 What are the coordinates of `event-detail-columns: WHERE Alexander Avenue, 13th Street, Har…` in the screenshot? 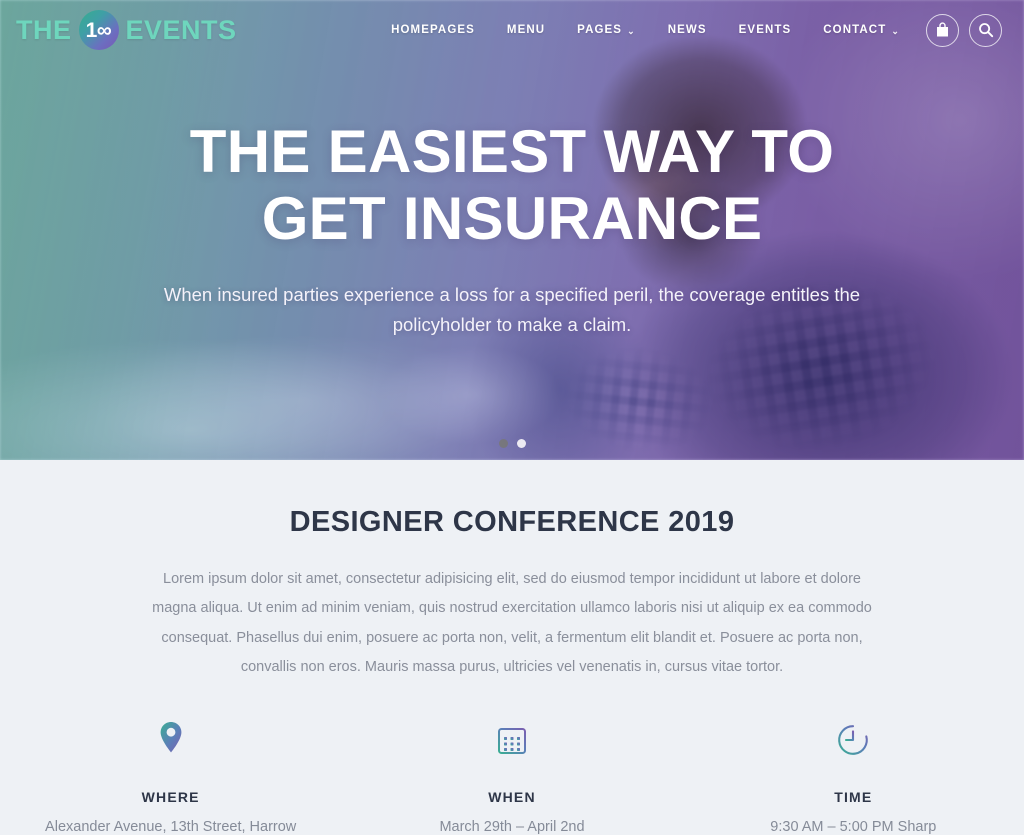 It's located at (512, 776).